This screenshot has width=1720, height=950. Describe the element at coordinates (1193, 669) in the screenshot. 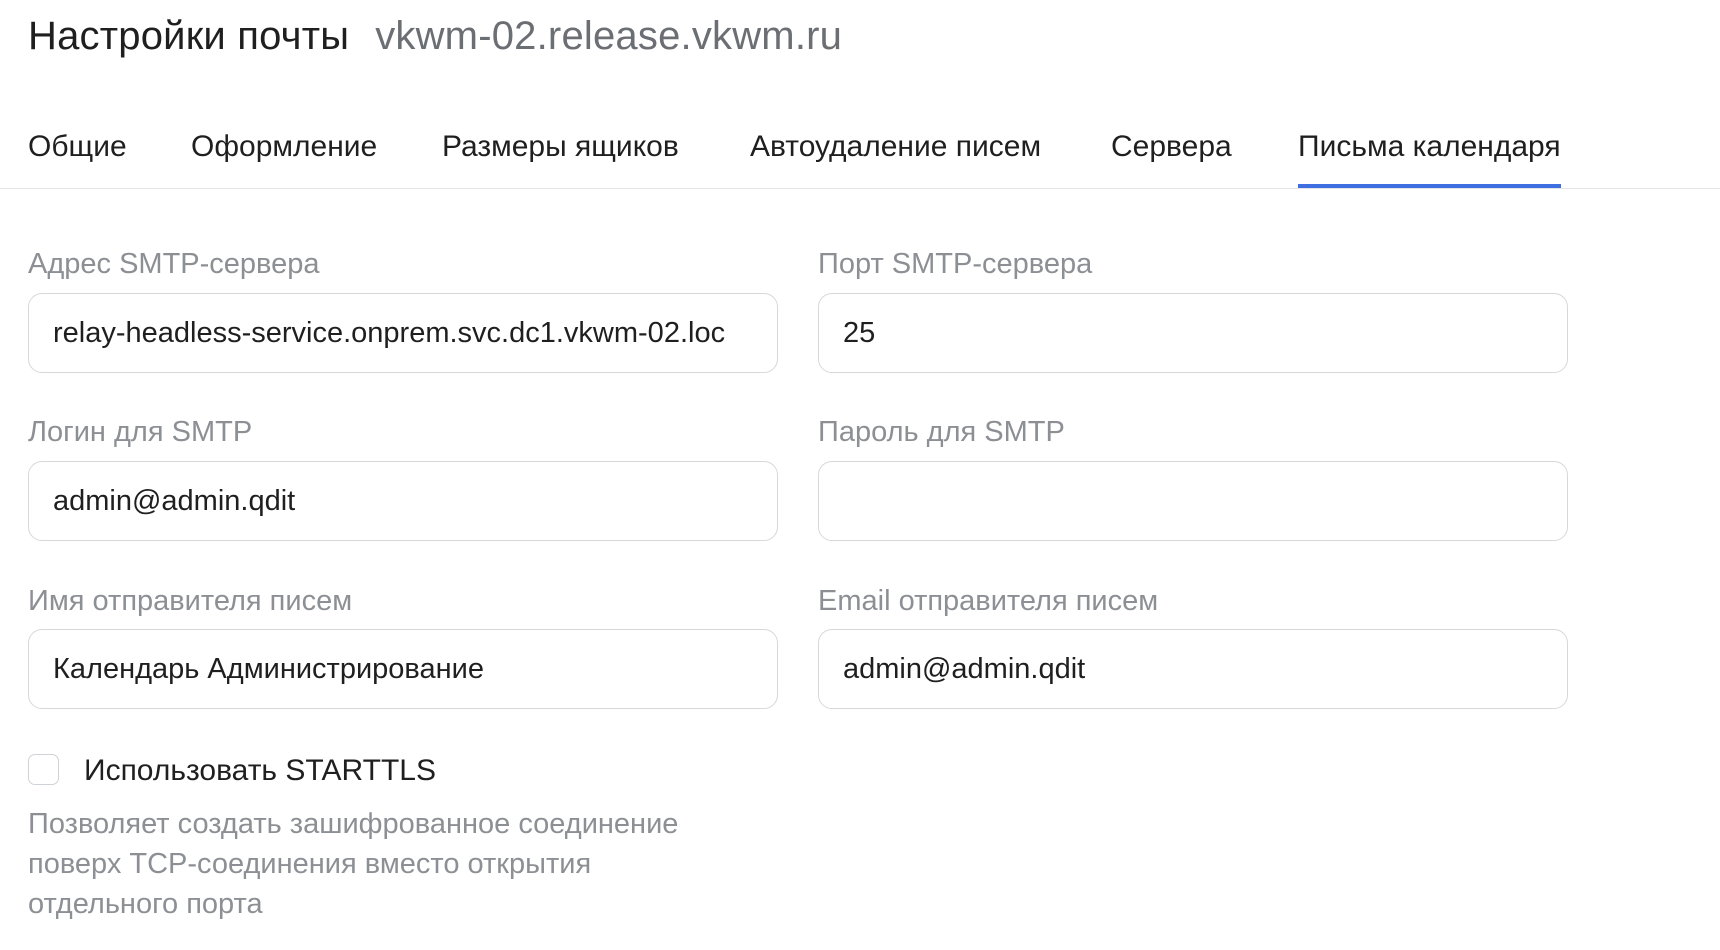

I see `sender-email-input` at that location.